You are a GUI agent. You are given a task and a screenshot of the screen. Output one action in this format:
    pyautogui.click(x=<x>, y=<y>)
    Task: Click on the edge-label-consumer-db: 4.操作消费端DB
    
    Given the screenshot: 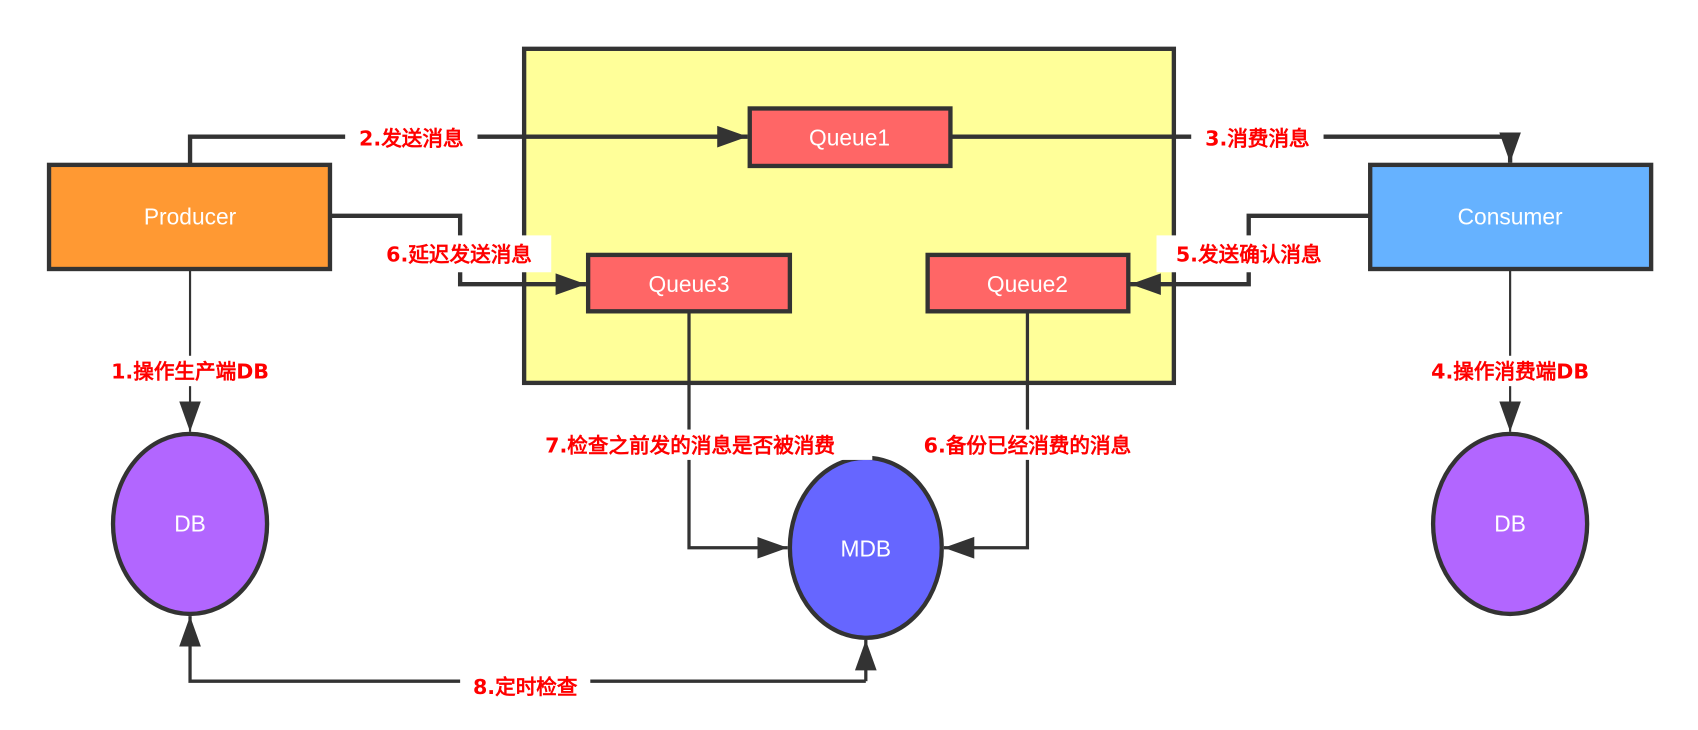 What is the action you would take?
    pyautogui.click(x=1510, y=372)
    